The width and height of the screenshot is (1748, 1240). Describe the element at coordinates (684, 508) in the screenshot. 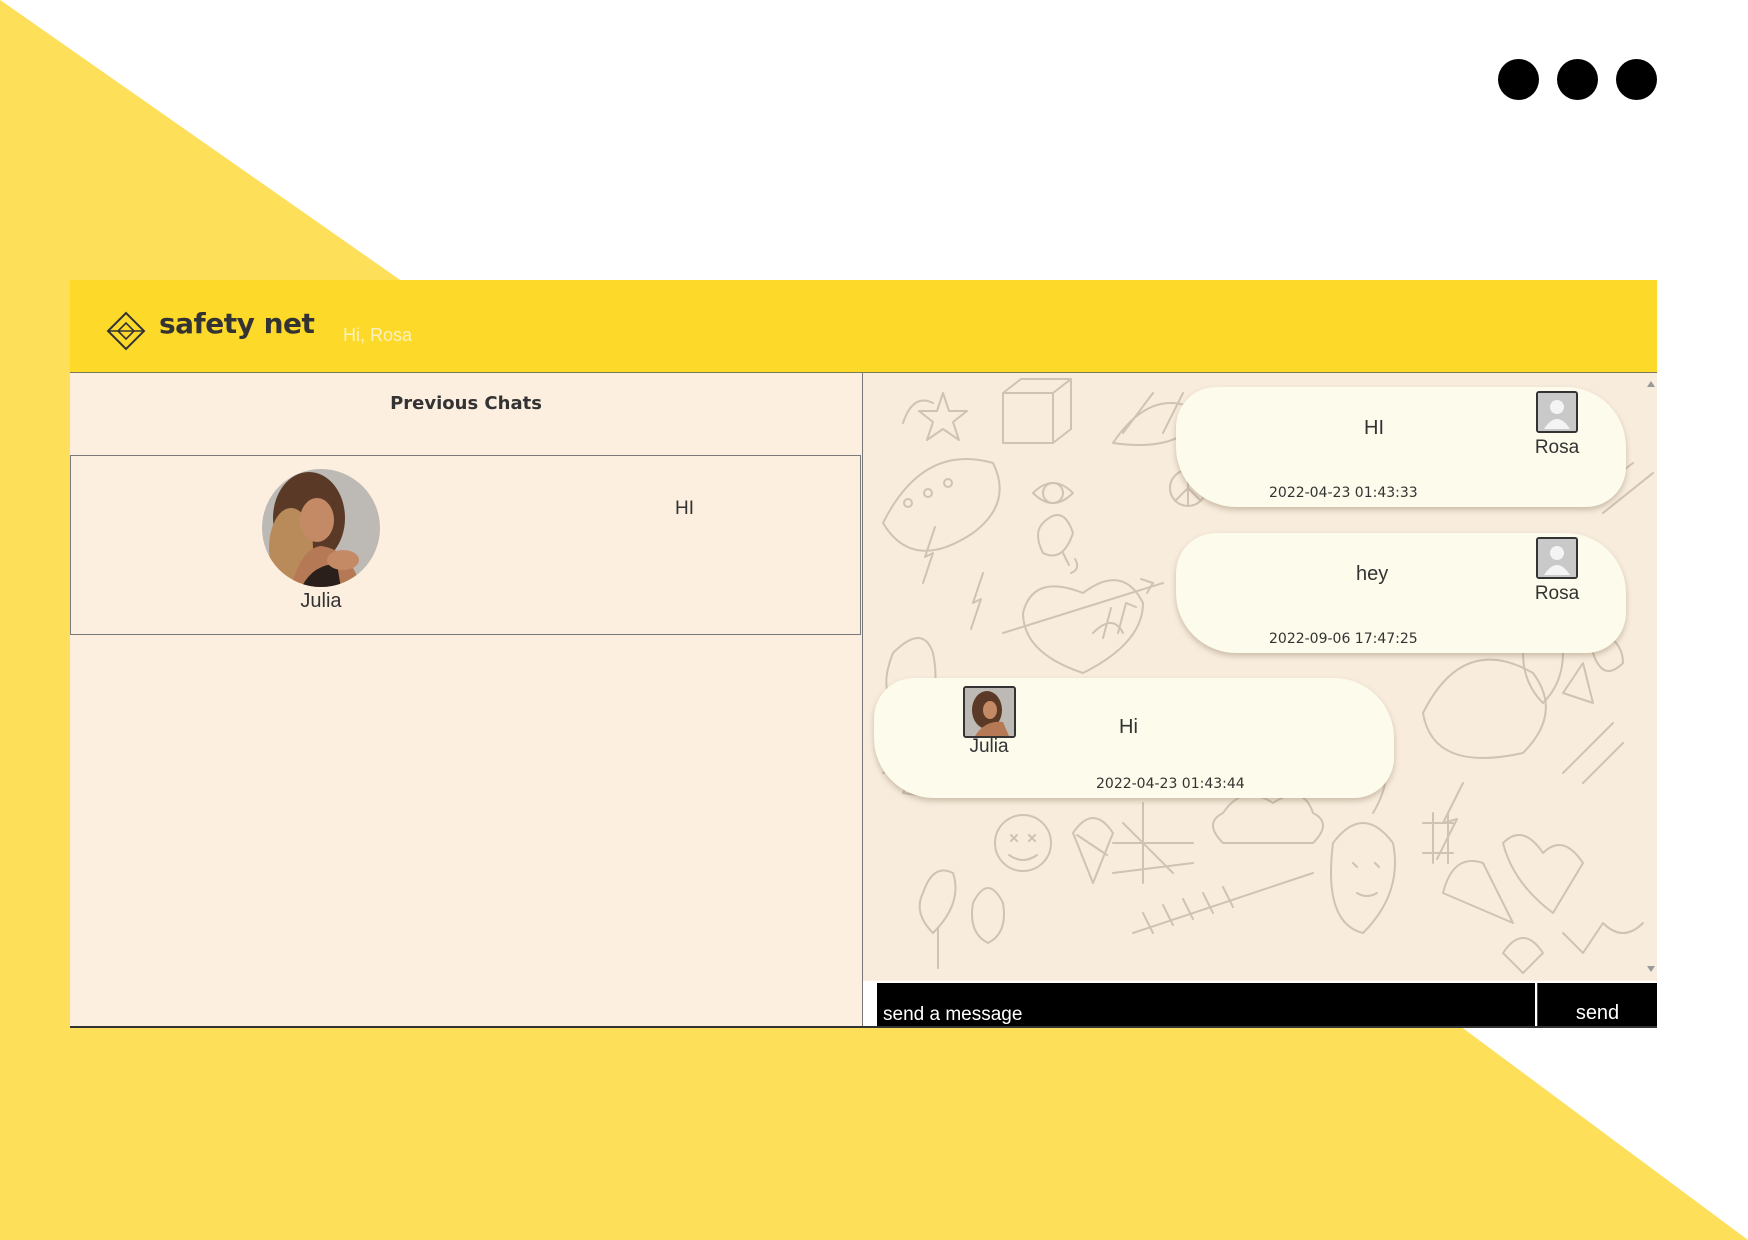

I see `chat-last-message: HI` at that location.